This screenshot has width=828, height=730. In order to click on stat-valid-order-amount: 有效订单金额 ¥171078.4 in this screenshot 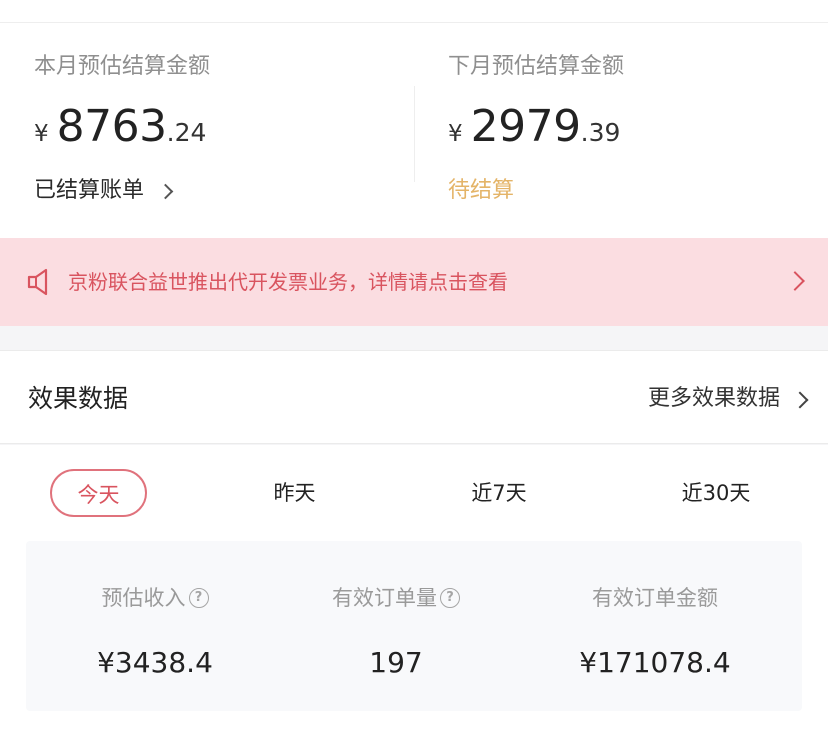, I will do `click(655, 626)`.